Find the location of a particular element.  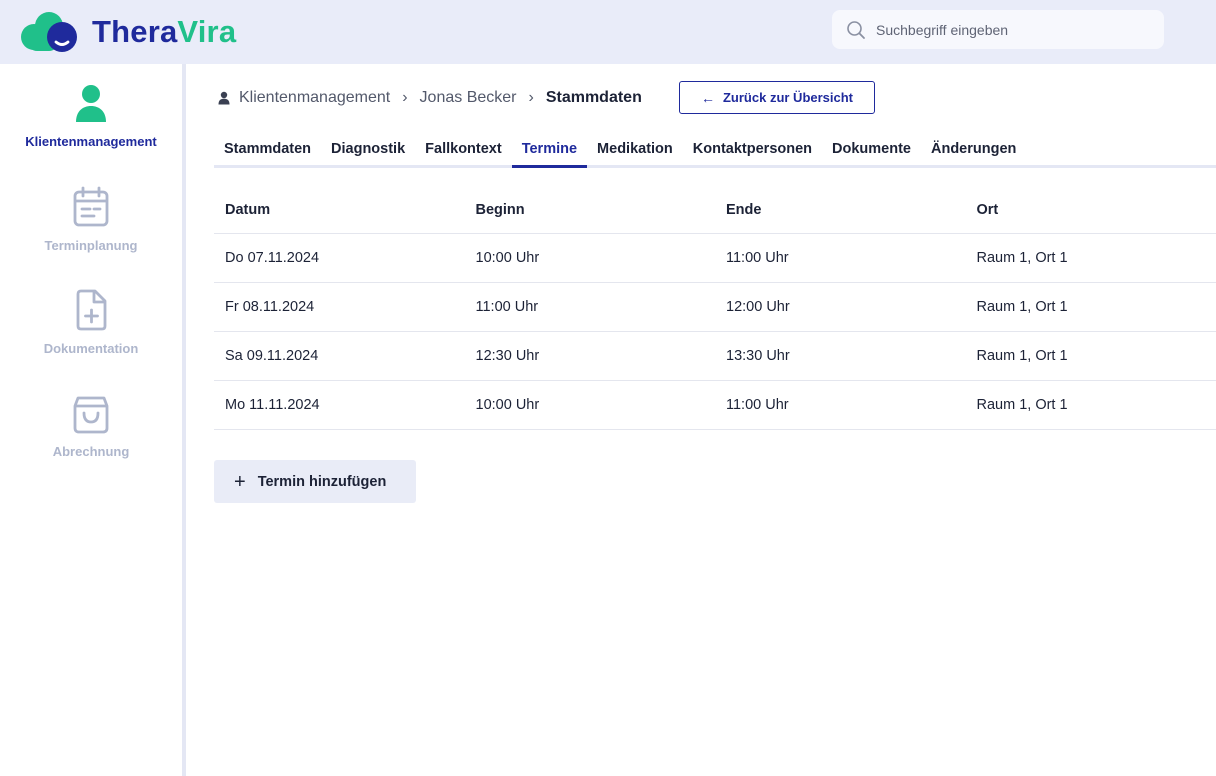

table-header-row: Datum Beginn Ende Ort is located at coordinates (715, 210).